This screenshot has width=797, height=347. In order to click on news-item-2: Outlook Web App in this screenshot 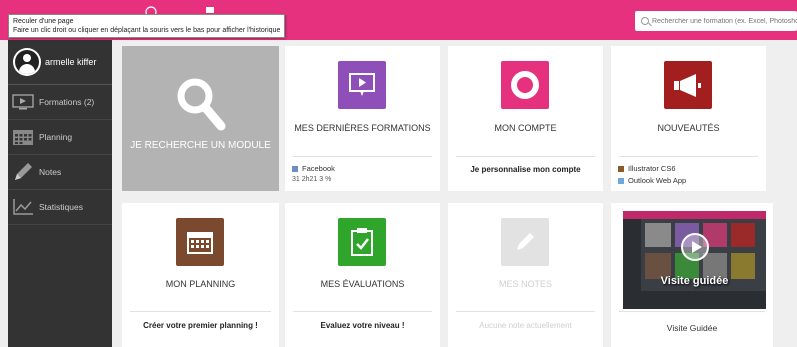, I will do `click(652, 180)`.